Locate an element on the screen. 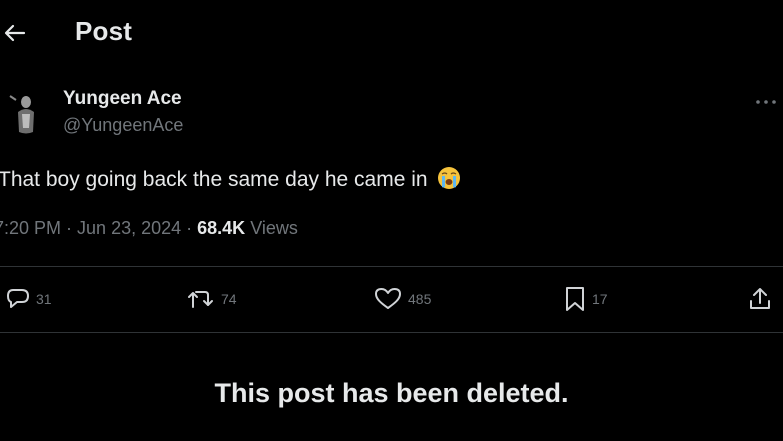 This screenshot has height=441, width=783. views-count: 68.4K is located at coordinates (221, 228).